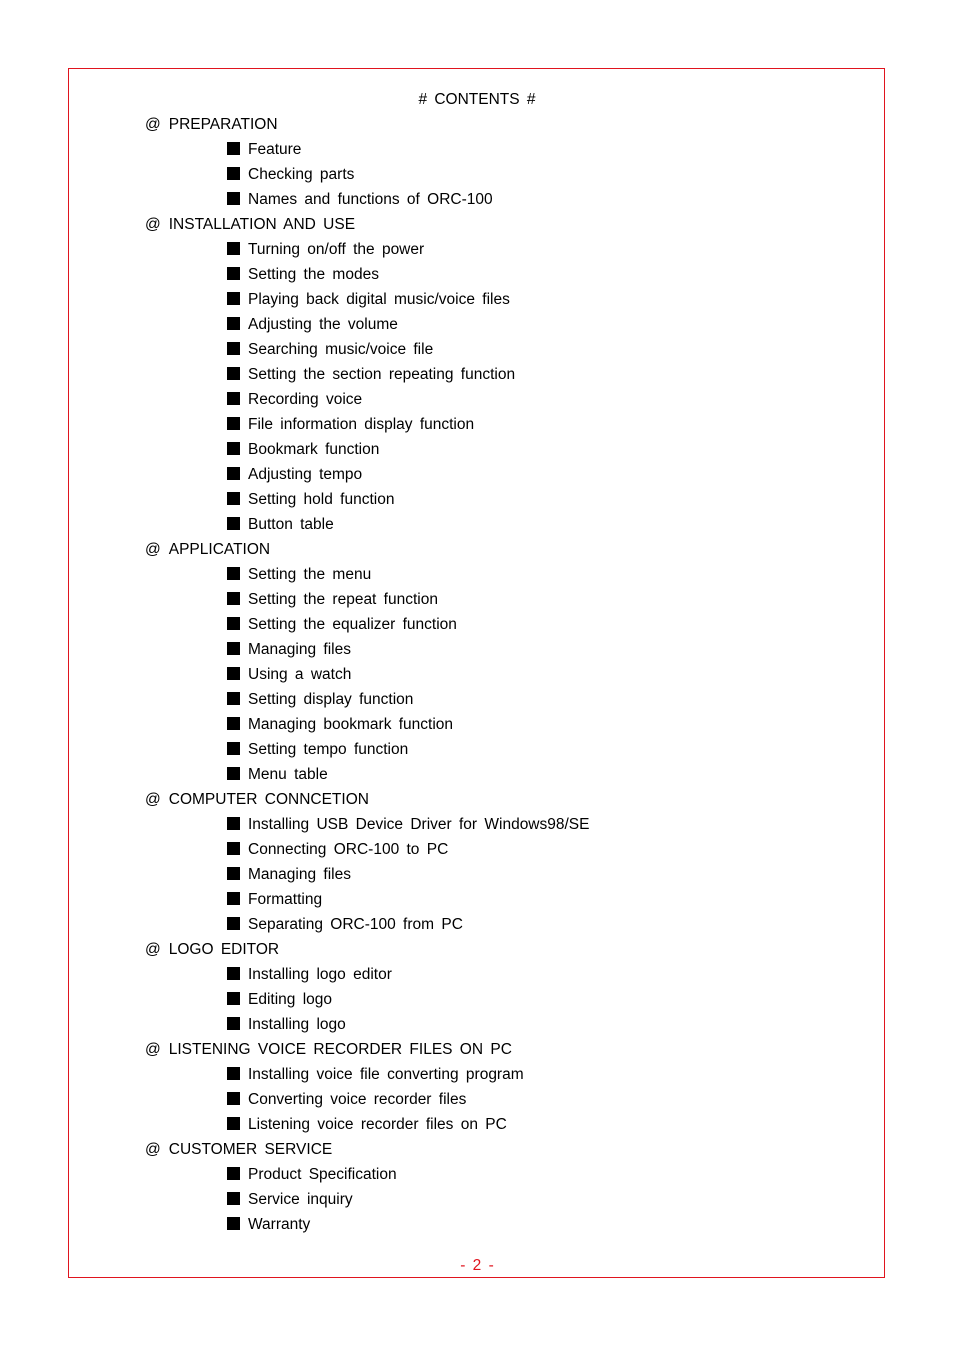 The image size is (954, 1351). I want to click on toc-item-text: Setting tempo function, so click(328, 749).